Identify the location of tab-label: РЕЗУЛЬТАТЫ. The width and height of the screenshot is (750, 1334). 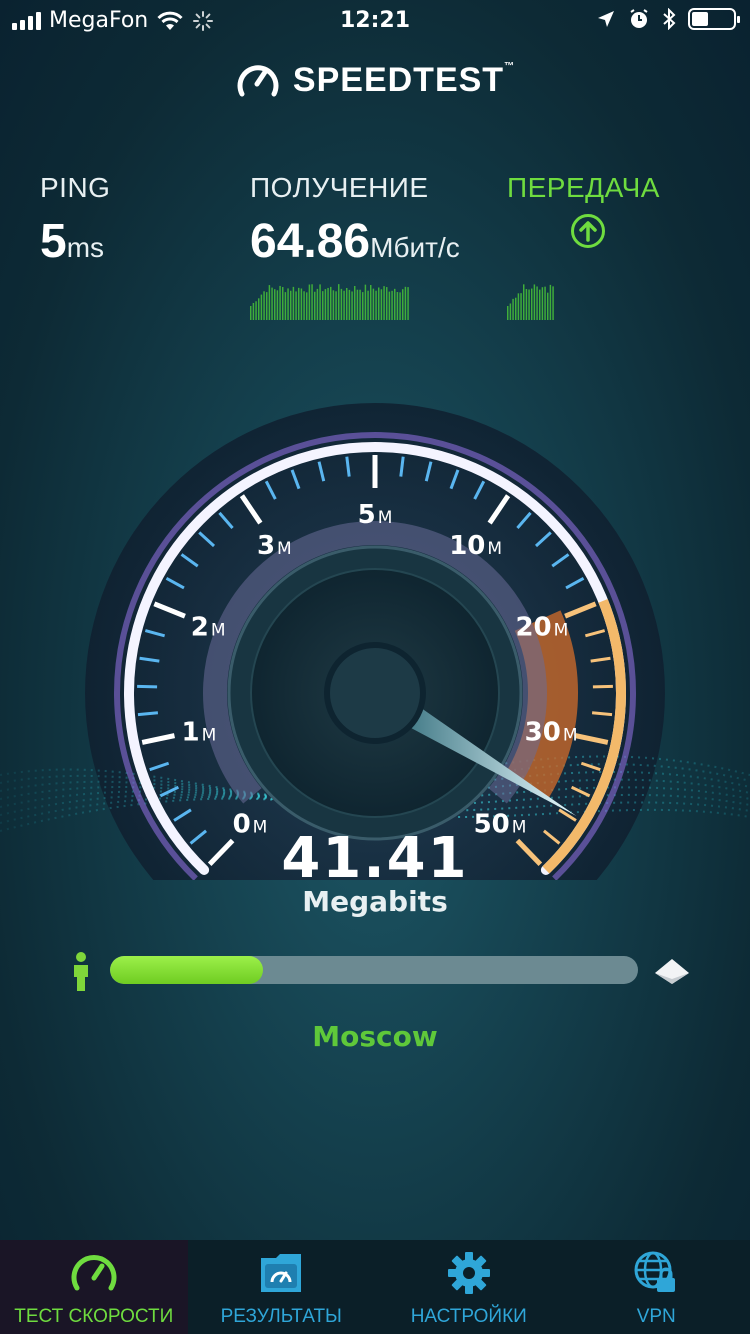
(281, 1316).